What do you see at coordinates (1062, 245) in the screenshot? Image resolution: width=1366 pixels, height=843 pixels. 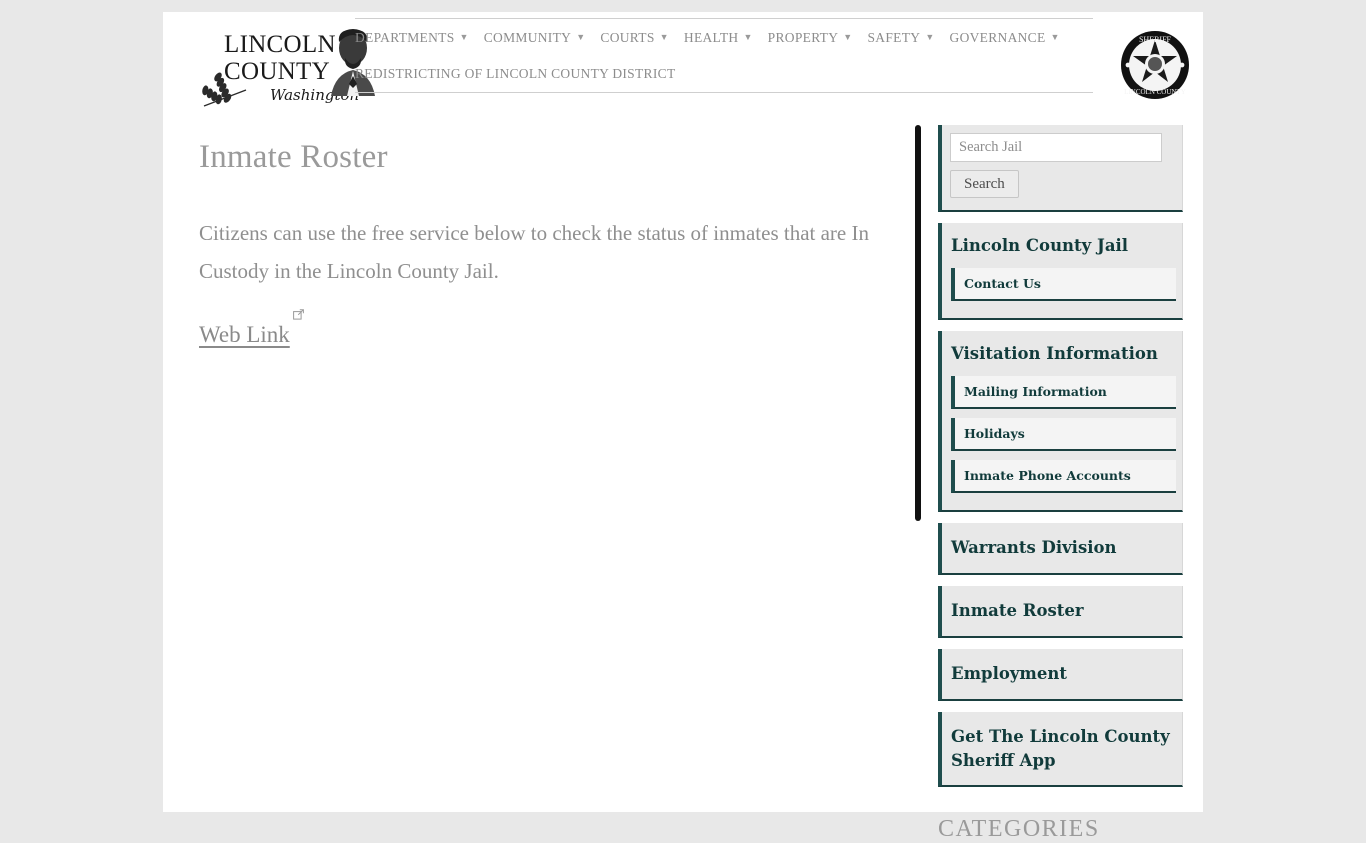 I see `sidebar-menu-title: Lincoln County Jail` at bounding box center [1062, 245].